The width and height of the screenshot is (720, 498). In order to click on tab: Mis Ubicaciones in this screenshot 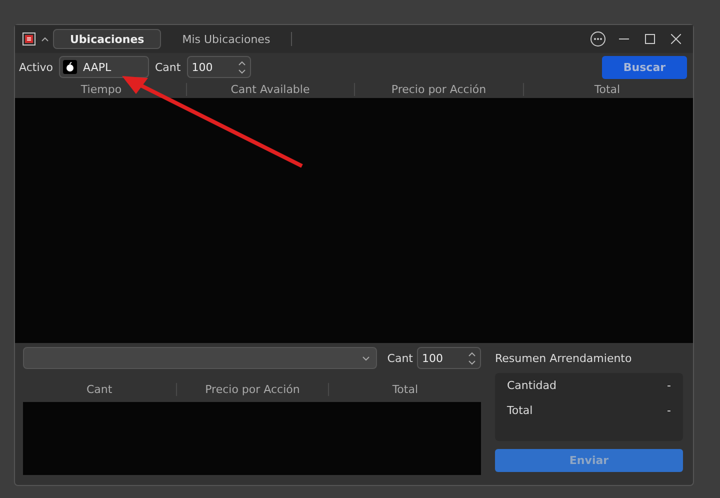, I will do `click(226, 39)`.